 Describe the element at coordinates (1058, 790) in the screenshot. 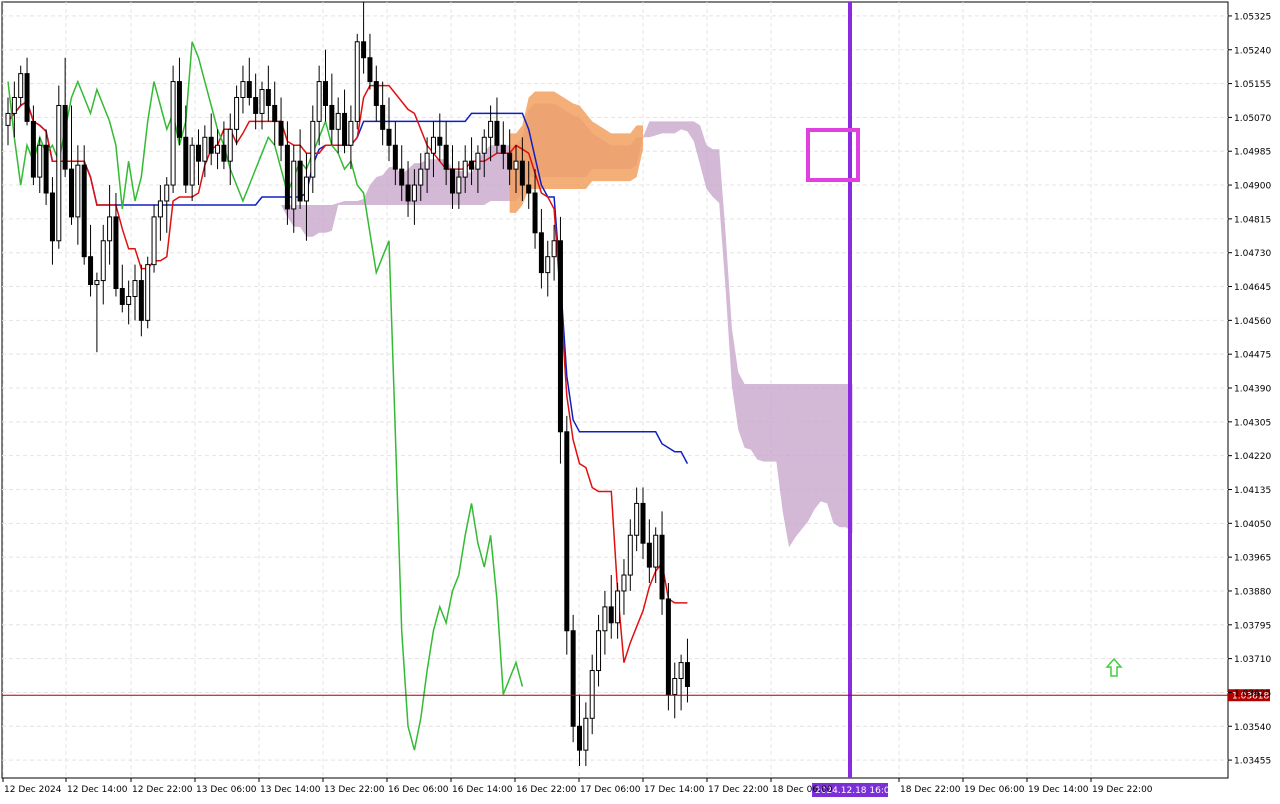

I see `x-tick-label: 19 Dec 14:00` at that location.